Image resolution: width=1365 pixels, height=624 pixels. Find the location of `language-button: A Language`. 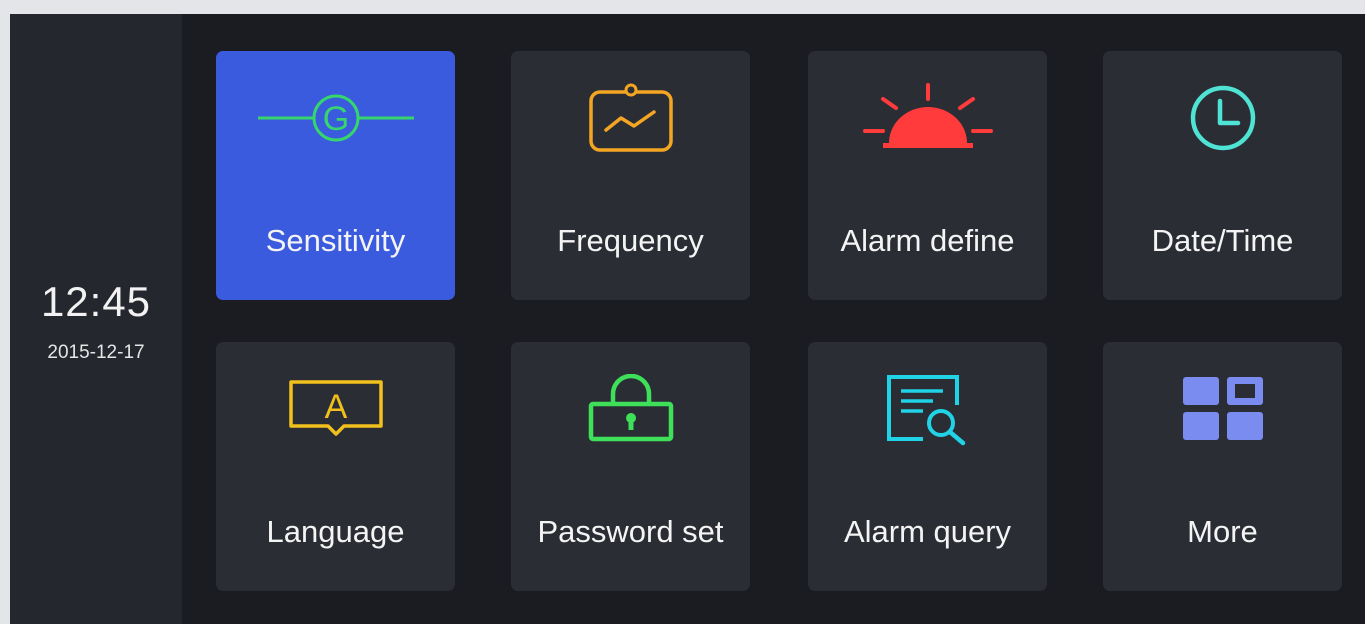

language-button: A Language is located at coordinates (335, 466).